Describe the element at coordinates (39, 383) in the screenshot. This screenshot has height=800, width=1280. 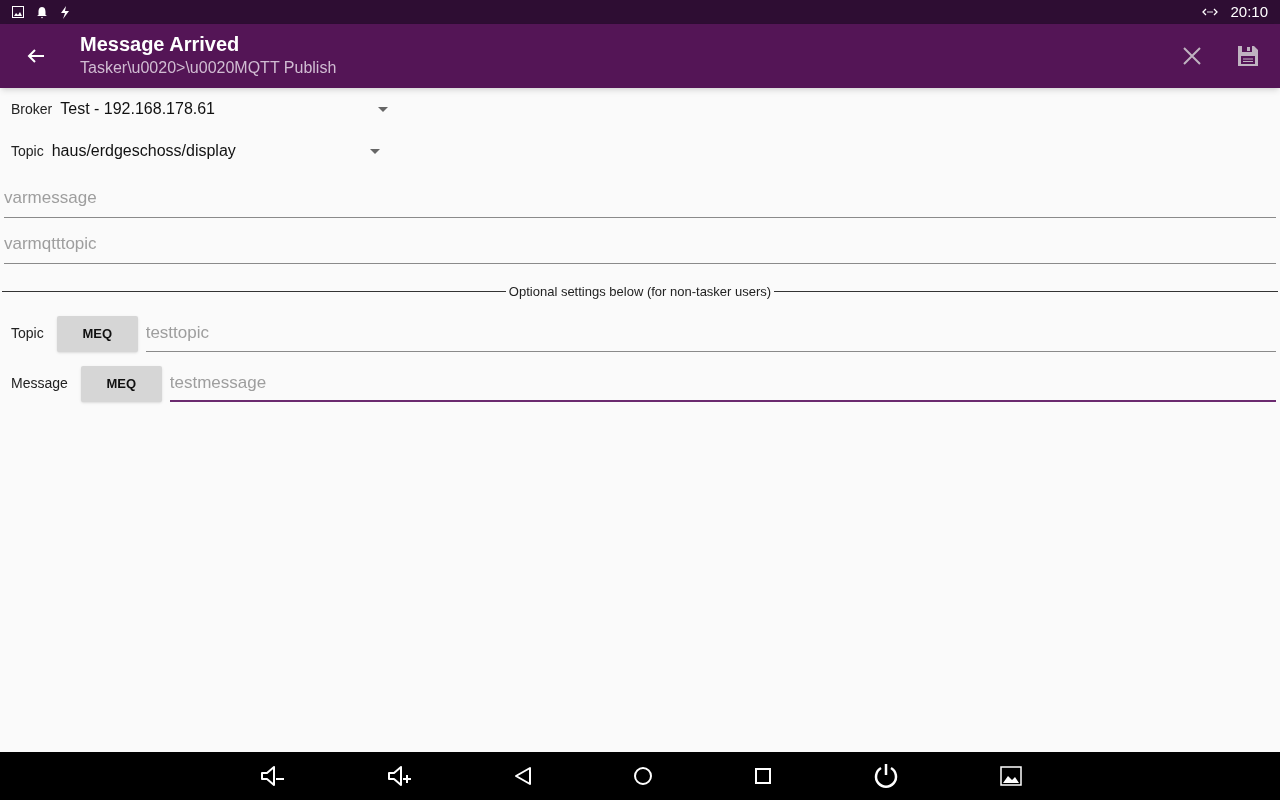
I see `field-label: Message` at that location.